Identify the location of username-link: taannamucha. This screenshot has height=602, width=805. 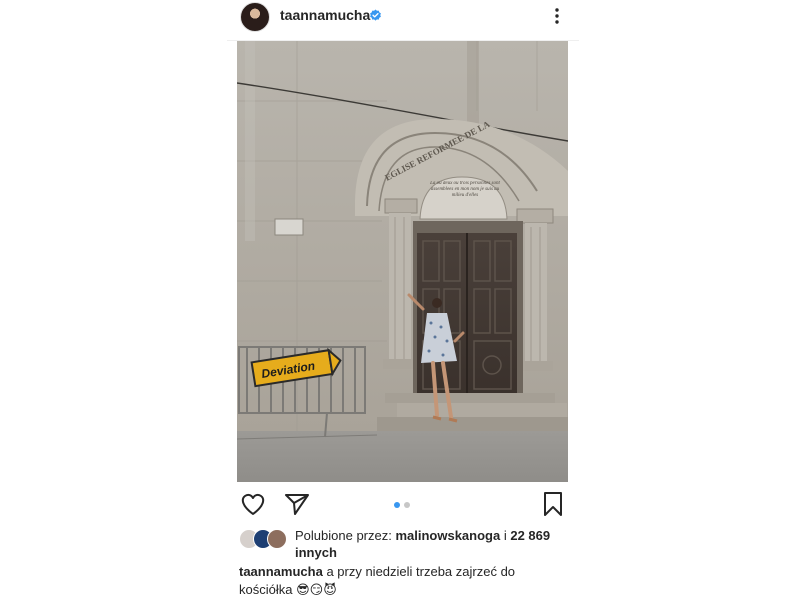
(325, 15).